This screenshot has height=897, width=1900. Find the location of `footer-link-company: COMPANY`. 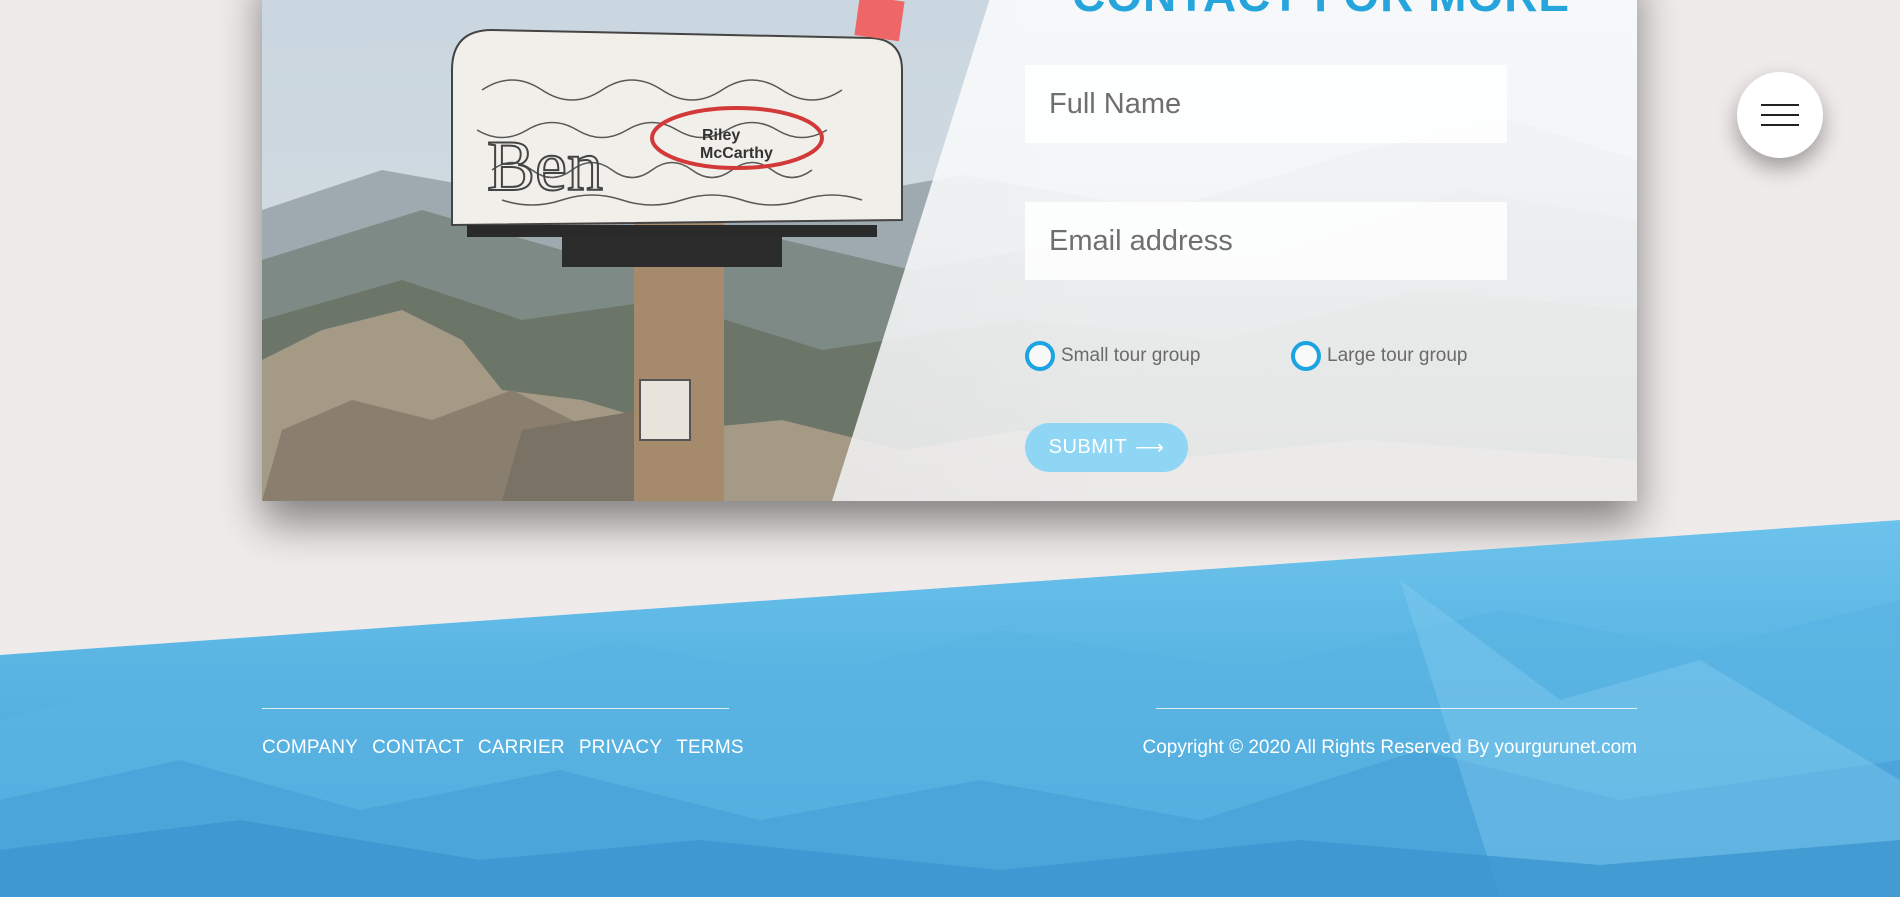

footer-link-company: COMPANY is located at coordinates (310, 748).